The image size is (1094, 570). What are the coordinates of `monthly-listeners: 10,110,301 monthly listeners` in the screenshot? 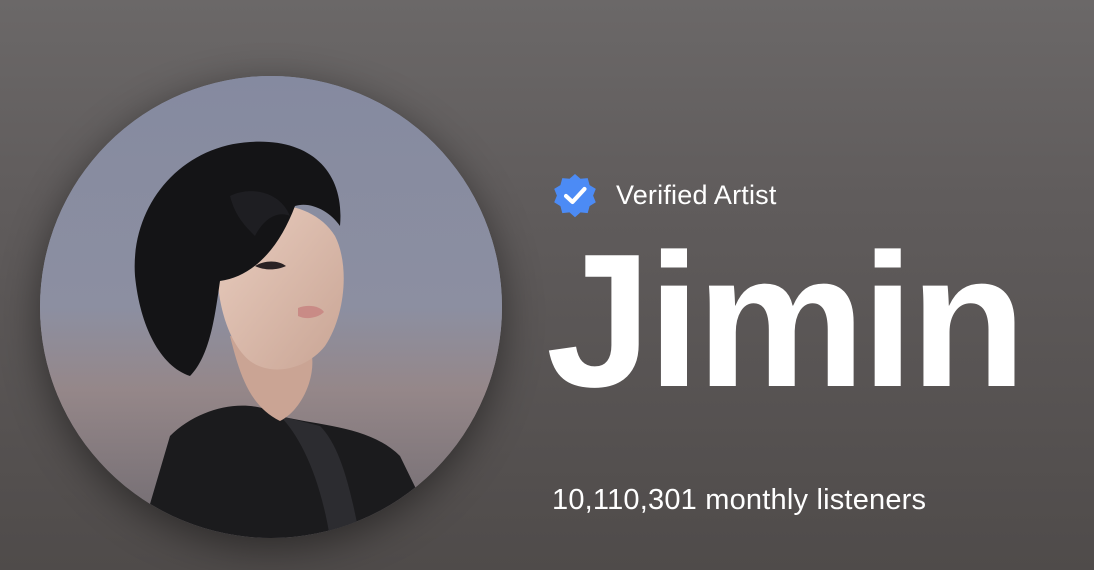 It's located at (739, 500).